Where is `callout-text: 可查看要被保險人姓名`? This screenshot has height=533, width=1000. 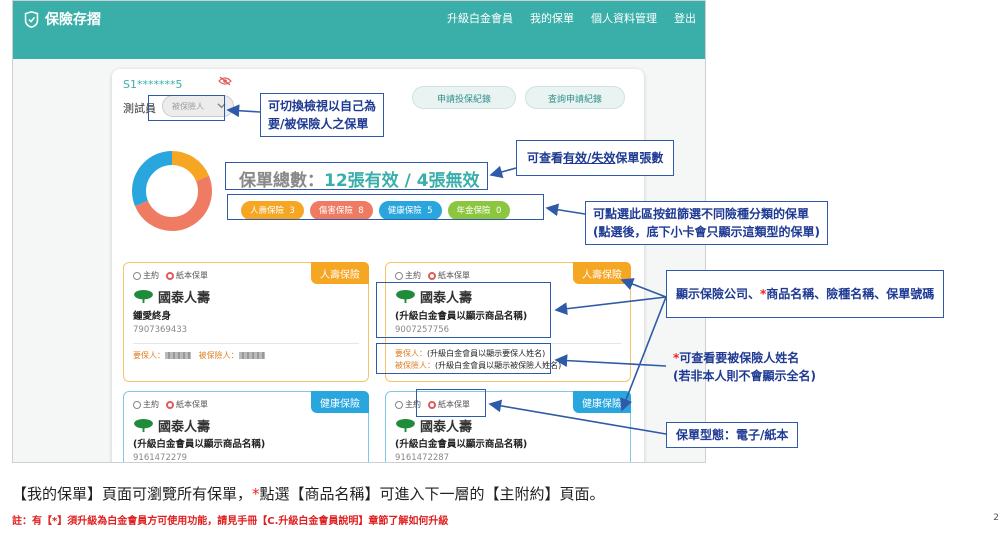
callout-text: 可查看要被保險人姓名 is located at coordinates (739, 358).